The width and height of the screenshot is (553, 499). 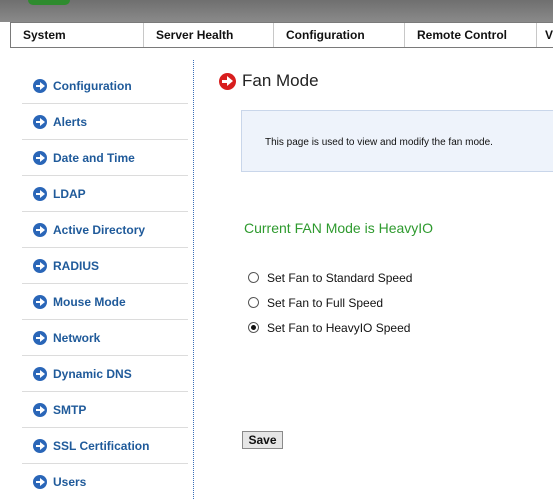 What do you see at coordinates (209, 35) in the screenshot?
I see `nav-server-health: Server Health` at bounding box center [209, 35].